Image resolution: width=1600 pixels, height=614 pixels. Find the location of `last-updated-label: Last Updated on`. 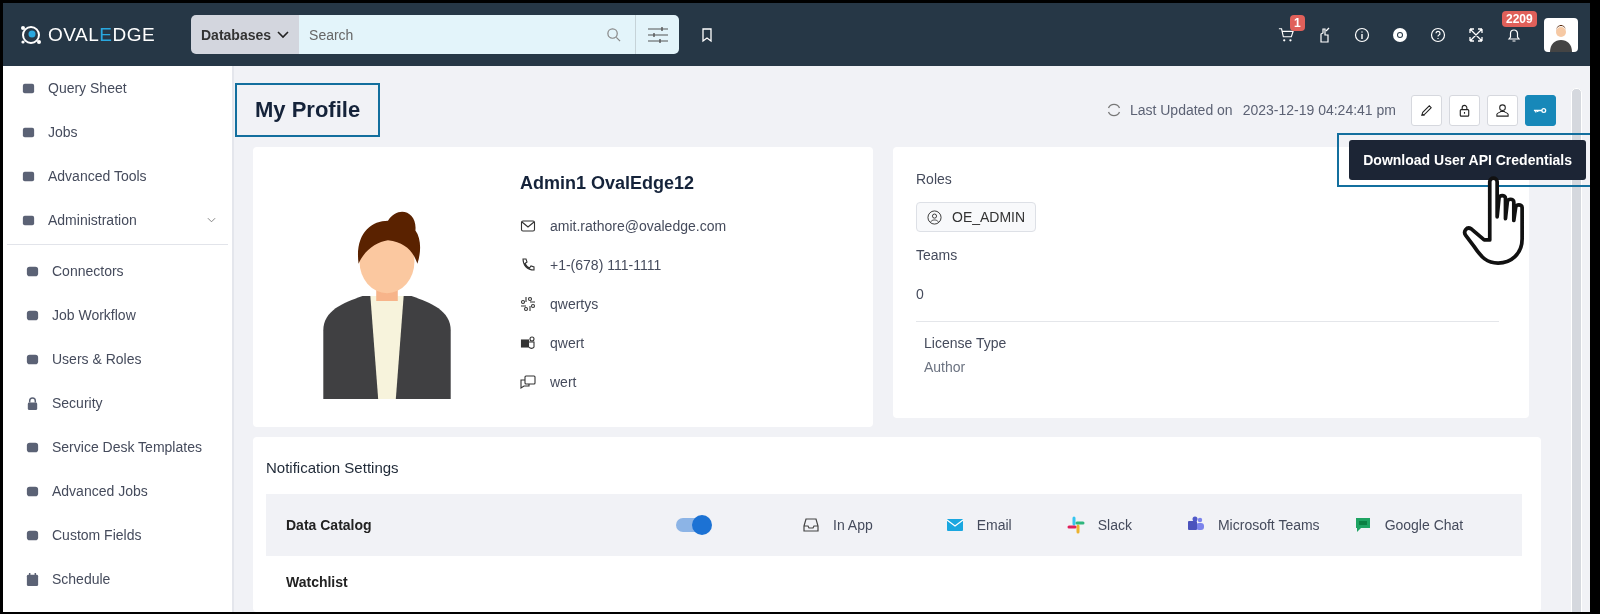

last-updated-label: Last Updated on is located at coordinates (1181, 110).